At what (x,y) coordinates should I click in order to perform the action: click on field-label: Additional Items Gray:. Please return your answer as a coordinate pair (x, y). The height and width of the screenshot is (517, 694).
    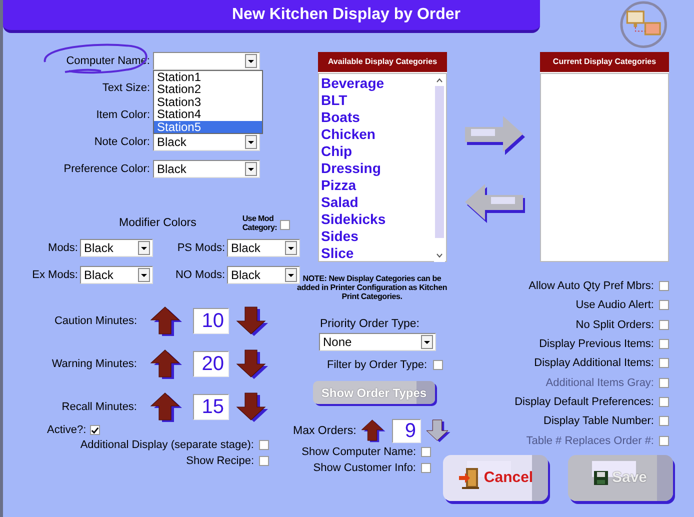
    Looking at the image, I should click on (600, 382).